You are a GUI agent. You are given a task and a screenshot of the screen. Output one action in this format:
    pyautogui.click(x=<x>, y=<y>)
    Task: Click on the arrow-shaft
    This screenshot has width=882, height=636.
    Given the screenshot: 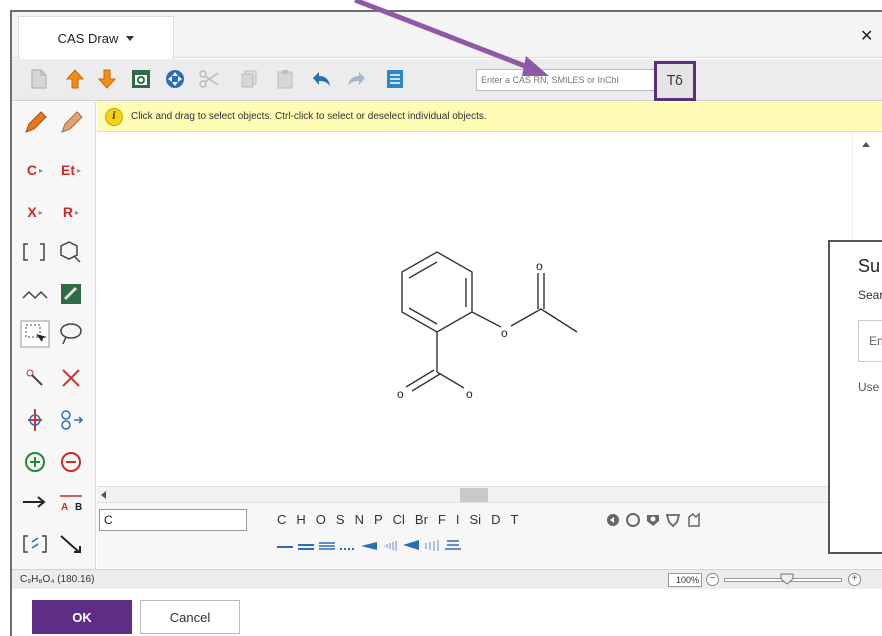 What is the action you would take?
    pyautogui.click(x=442, y=35)
    